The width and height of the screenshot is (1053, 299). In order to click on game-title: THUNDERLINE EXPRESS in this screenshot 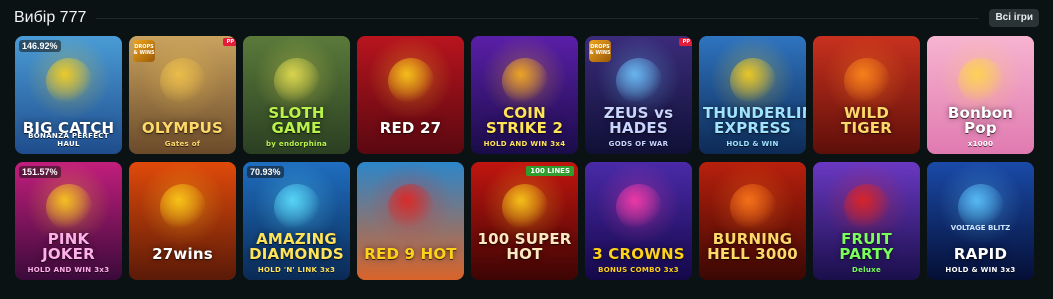, I will do `click(754, 120)`.